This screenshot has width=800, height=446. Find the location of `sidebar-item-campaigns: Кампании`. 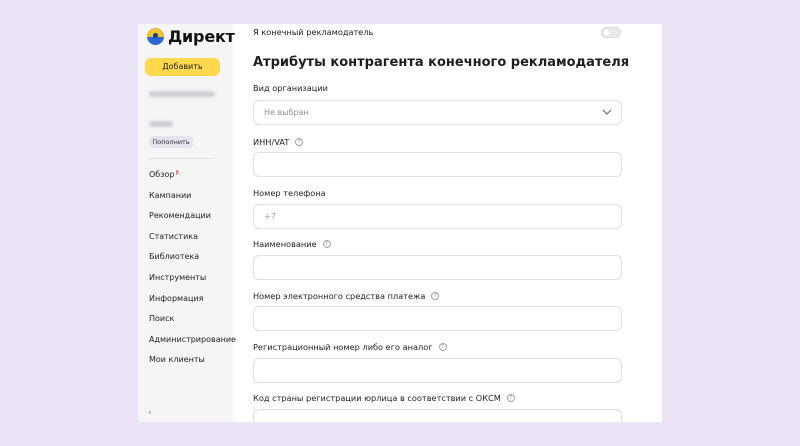

sidebar-item-campaigns: Кампании is located at coordinates (192, 201).